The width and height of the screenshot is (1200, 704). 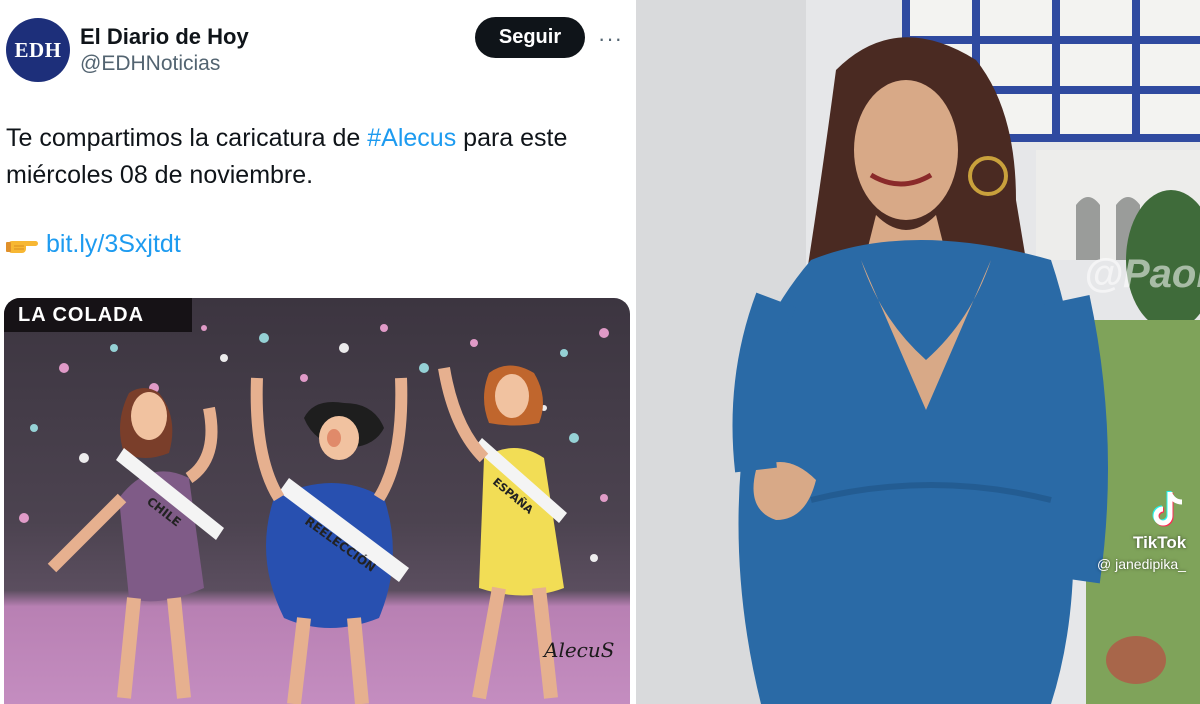 What do you see at coordinates (1160, 542) in the screenshot?
I see `tiktok-label: TikTok` at bounding box center [1160, 542].